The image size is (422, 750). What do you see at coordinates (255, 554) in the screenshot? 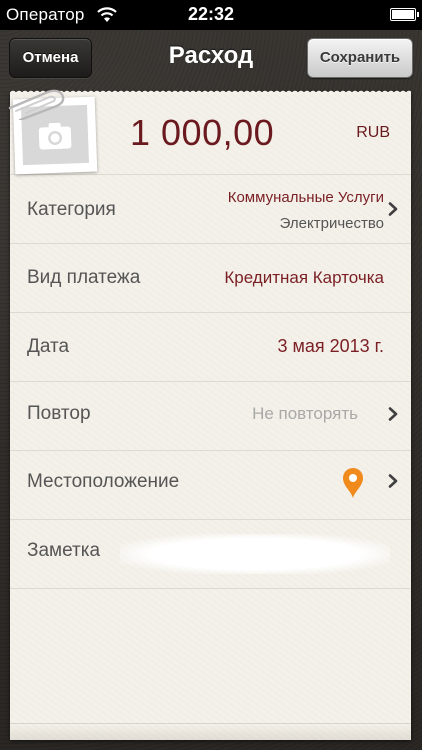
I see `note-field` at bounding box center [255, 554].